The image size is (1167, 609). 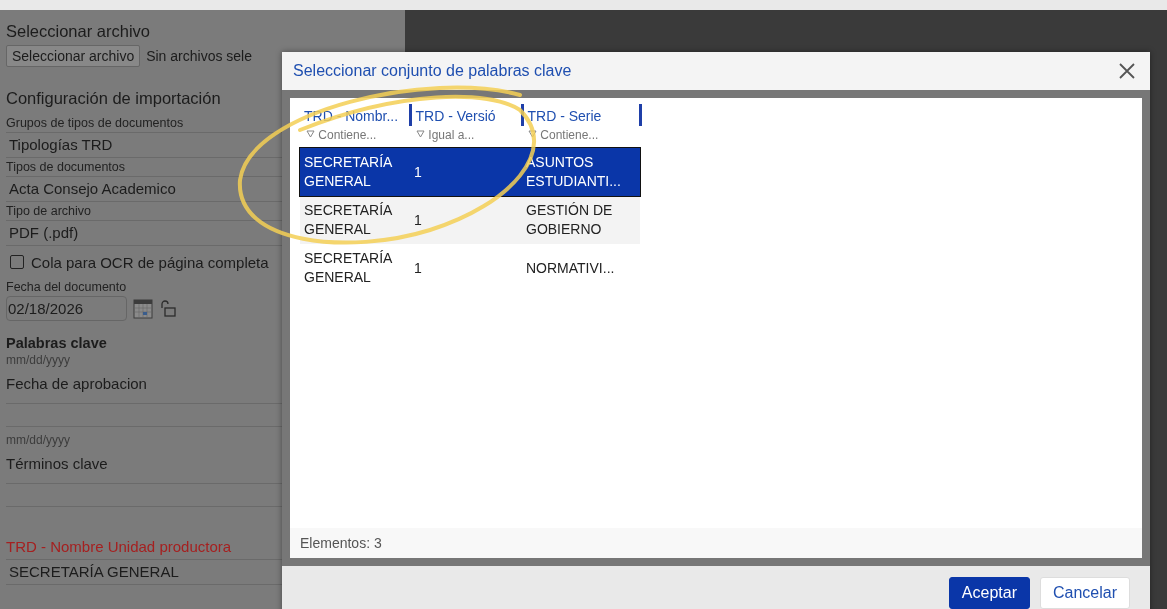 What do you see at coordinates (716, 543) in the screenshot?
I see `item-count: Elementos: 3` at bounding box center [716, 543].